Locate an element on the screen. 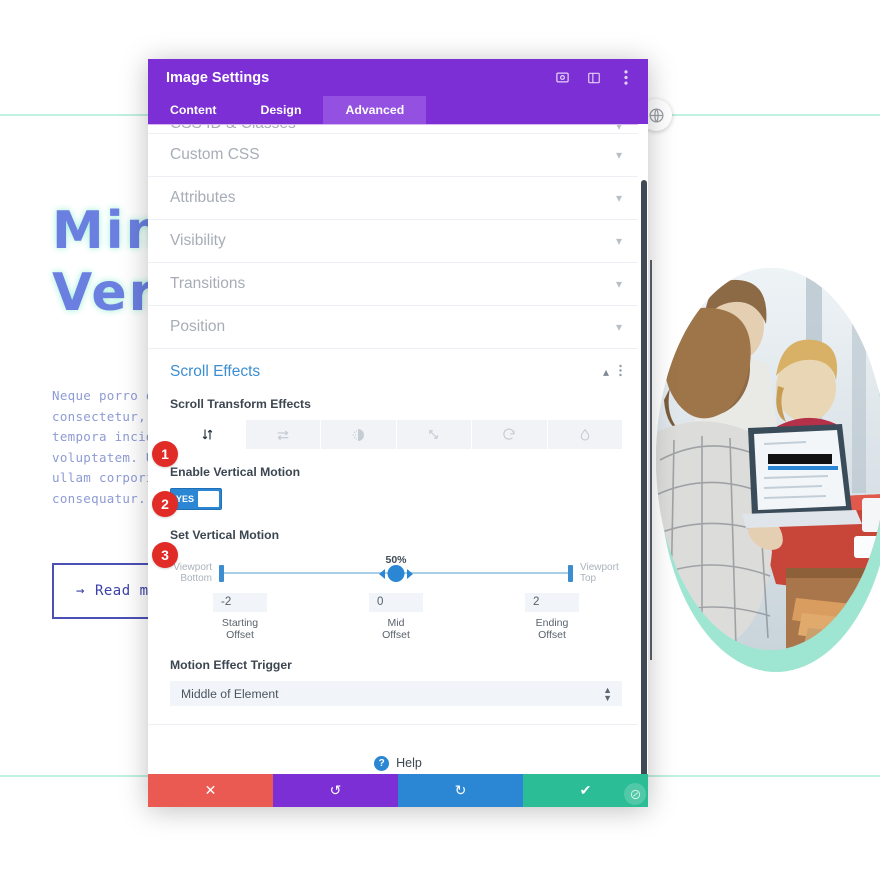 This screenshot has width=880, height=870. modal-header: Image Settings is located at coordinates (398, 77).